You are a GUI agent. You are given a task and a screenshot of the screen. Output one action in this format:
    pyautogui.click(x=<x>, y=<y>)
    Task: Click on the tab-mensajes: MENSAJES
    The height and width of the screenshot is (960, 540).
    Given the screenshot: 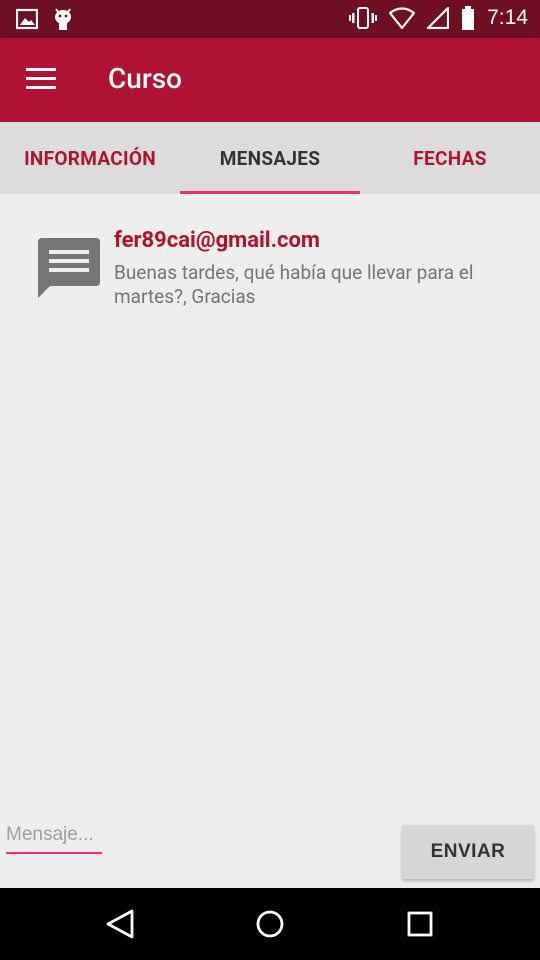 What is the action you would take?
    pyautogui.click(x=270, y=158)
    